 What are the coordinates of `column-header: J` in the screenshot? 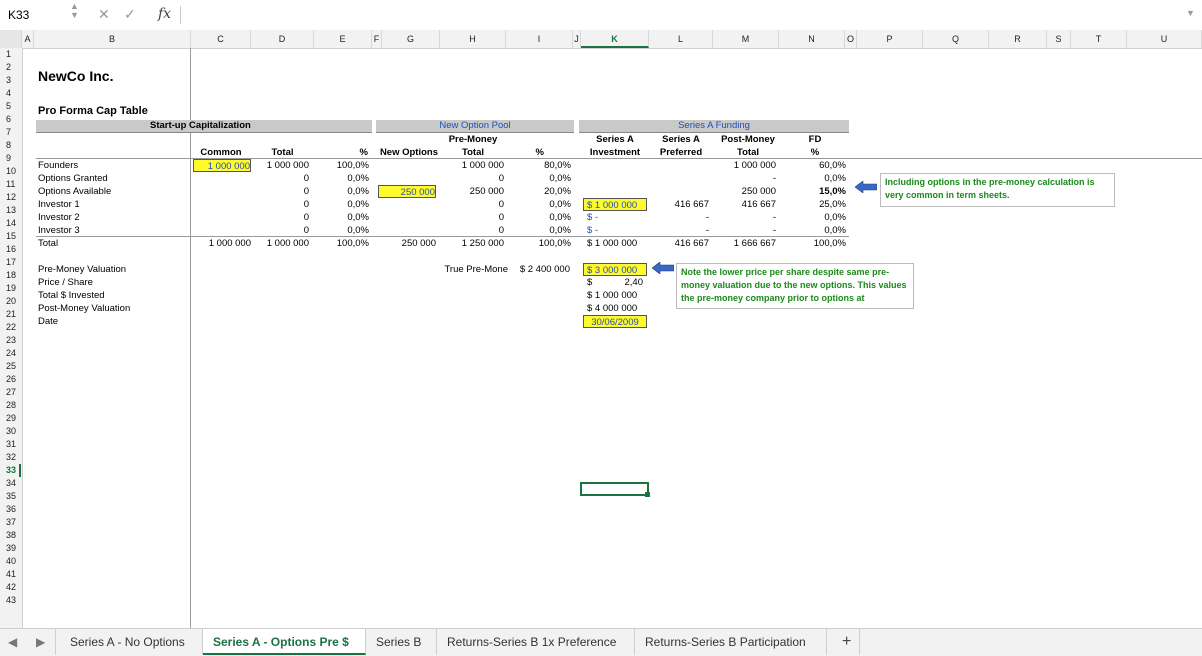 It's located at (577, 39).